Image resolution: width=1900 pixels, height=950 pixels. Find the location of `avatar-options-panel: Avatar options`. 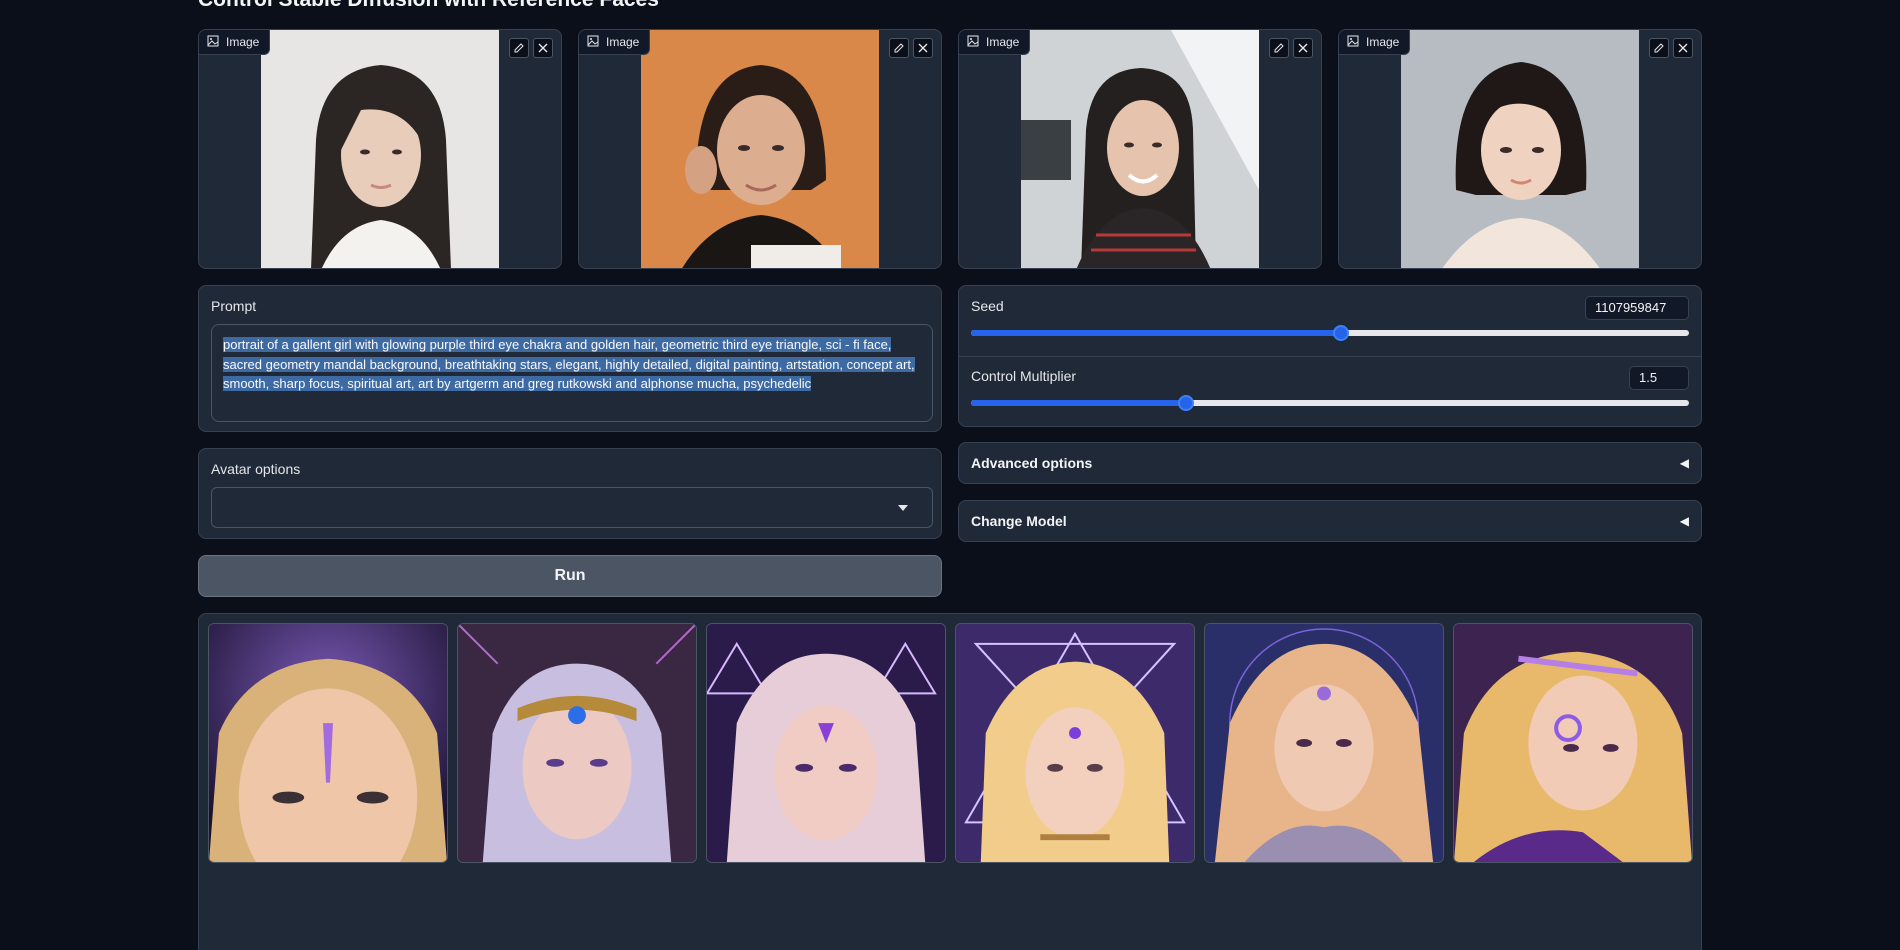

avatar-options-panel: Avatar options is located at coordinates (570, 493).